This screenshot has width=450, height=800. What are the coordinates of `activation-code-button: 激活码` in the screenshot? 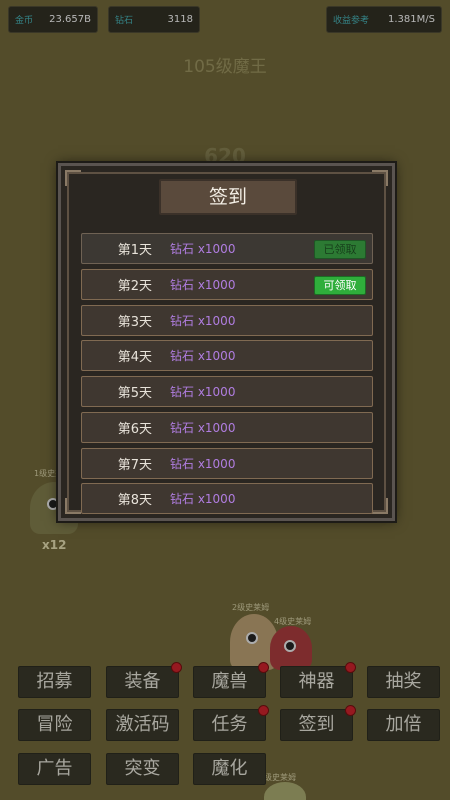 It's located at (142, 725).